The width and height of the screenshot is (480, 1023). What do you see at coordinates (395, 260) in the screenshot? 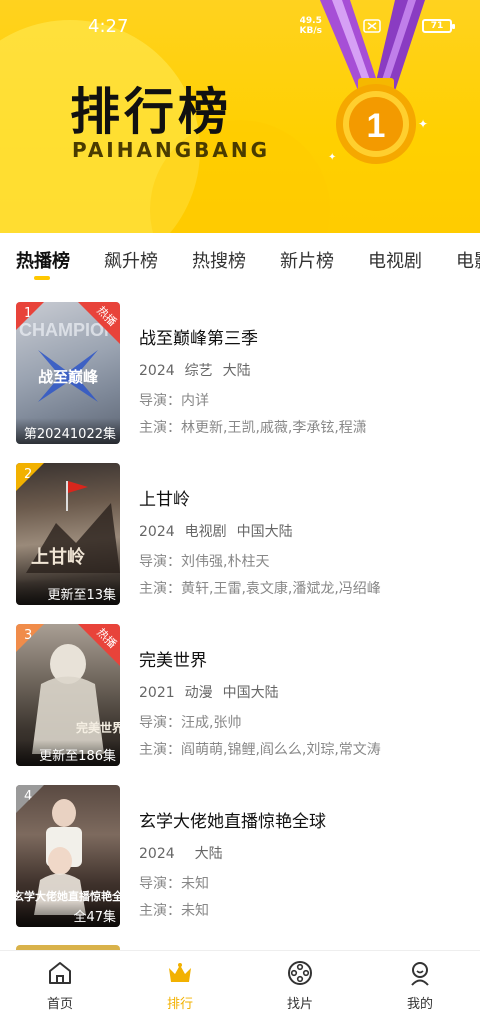
I see `tab-tv-series: 电视剧` at bounding box center [395, 260].